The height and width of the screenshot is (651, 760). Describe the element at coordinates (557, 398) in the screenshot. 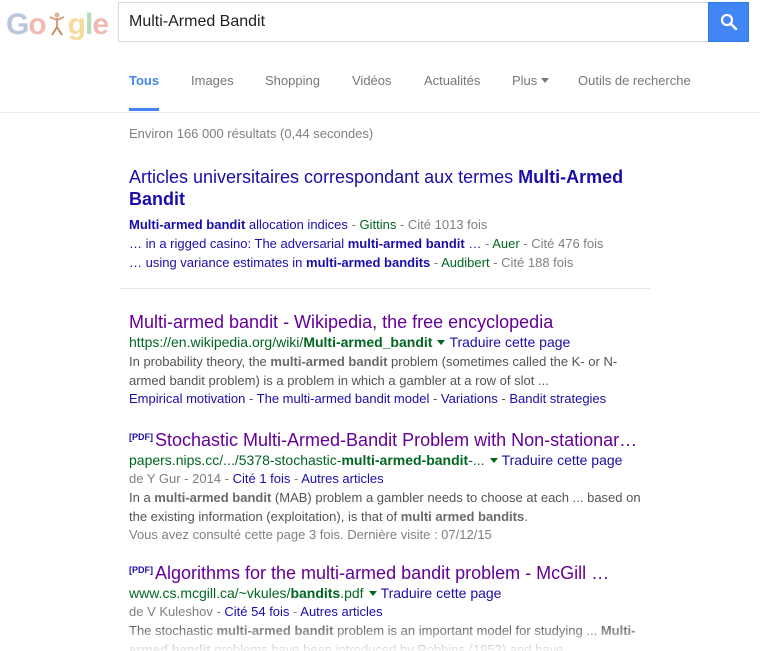

I see `sitelink: Bandit strategies` at that location.